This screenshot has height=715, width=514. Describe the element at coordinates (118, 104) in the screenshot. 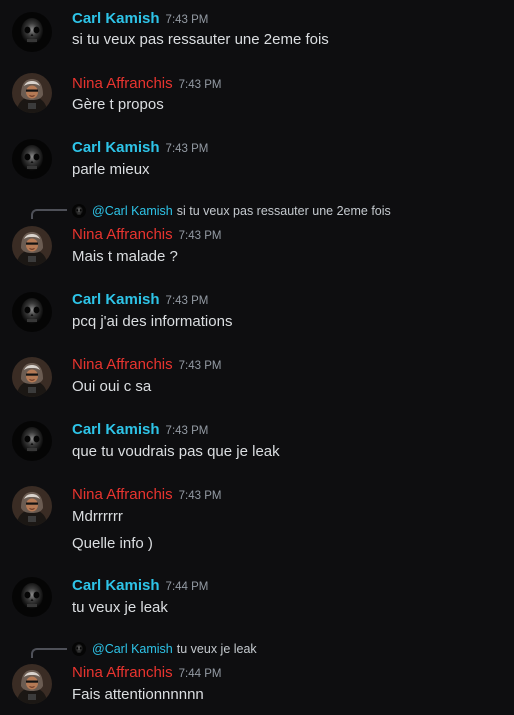

I see `message-text: Gère t propos` at that location.